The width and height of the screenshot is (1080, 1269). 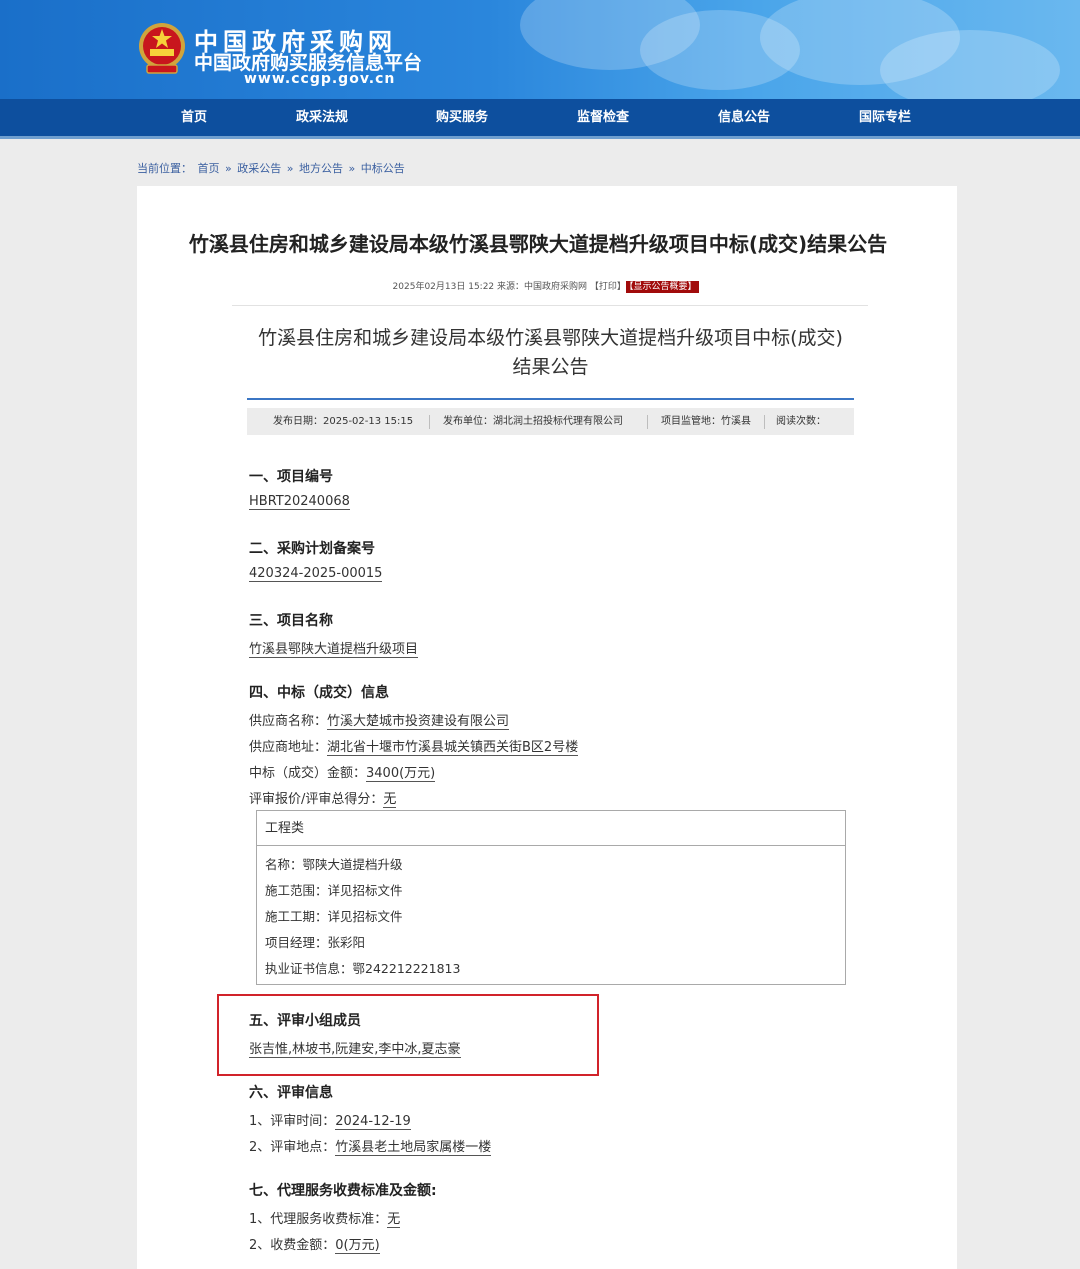 I want to click on engineering-table-header: 工程类, so click(x=551, y=828).